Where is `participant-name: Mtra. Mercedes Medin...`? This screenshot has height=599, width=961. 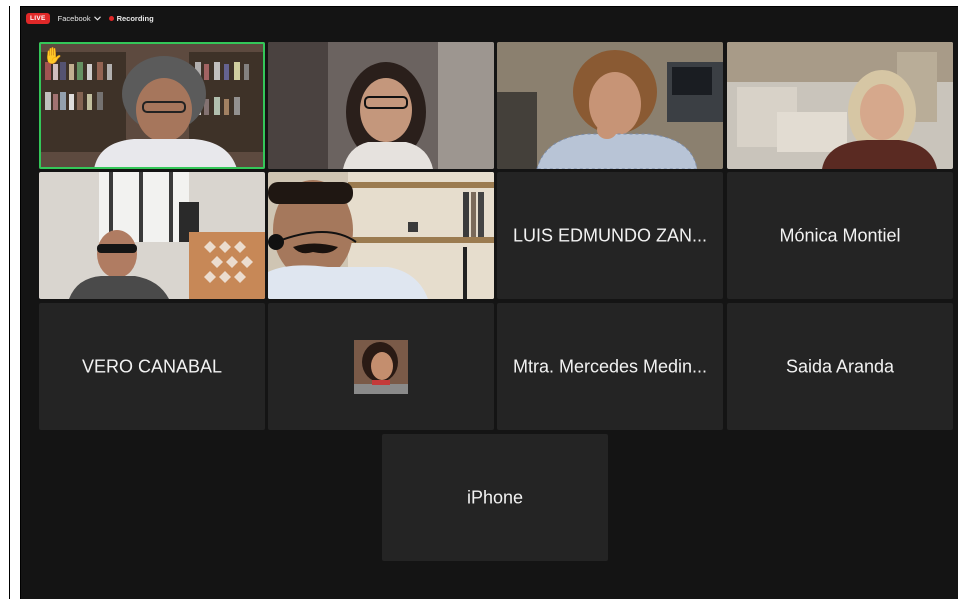
participant-name: Mtra. Mercedes Medin... is located at coordinates (610, 366).